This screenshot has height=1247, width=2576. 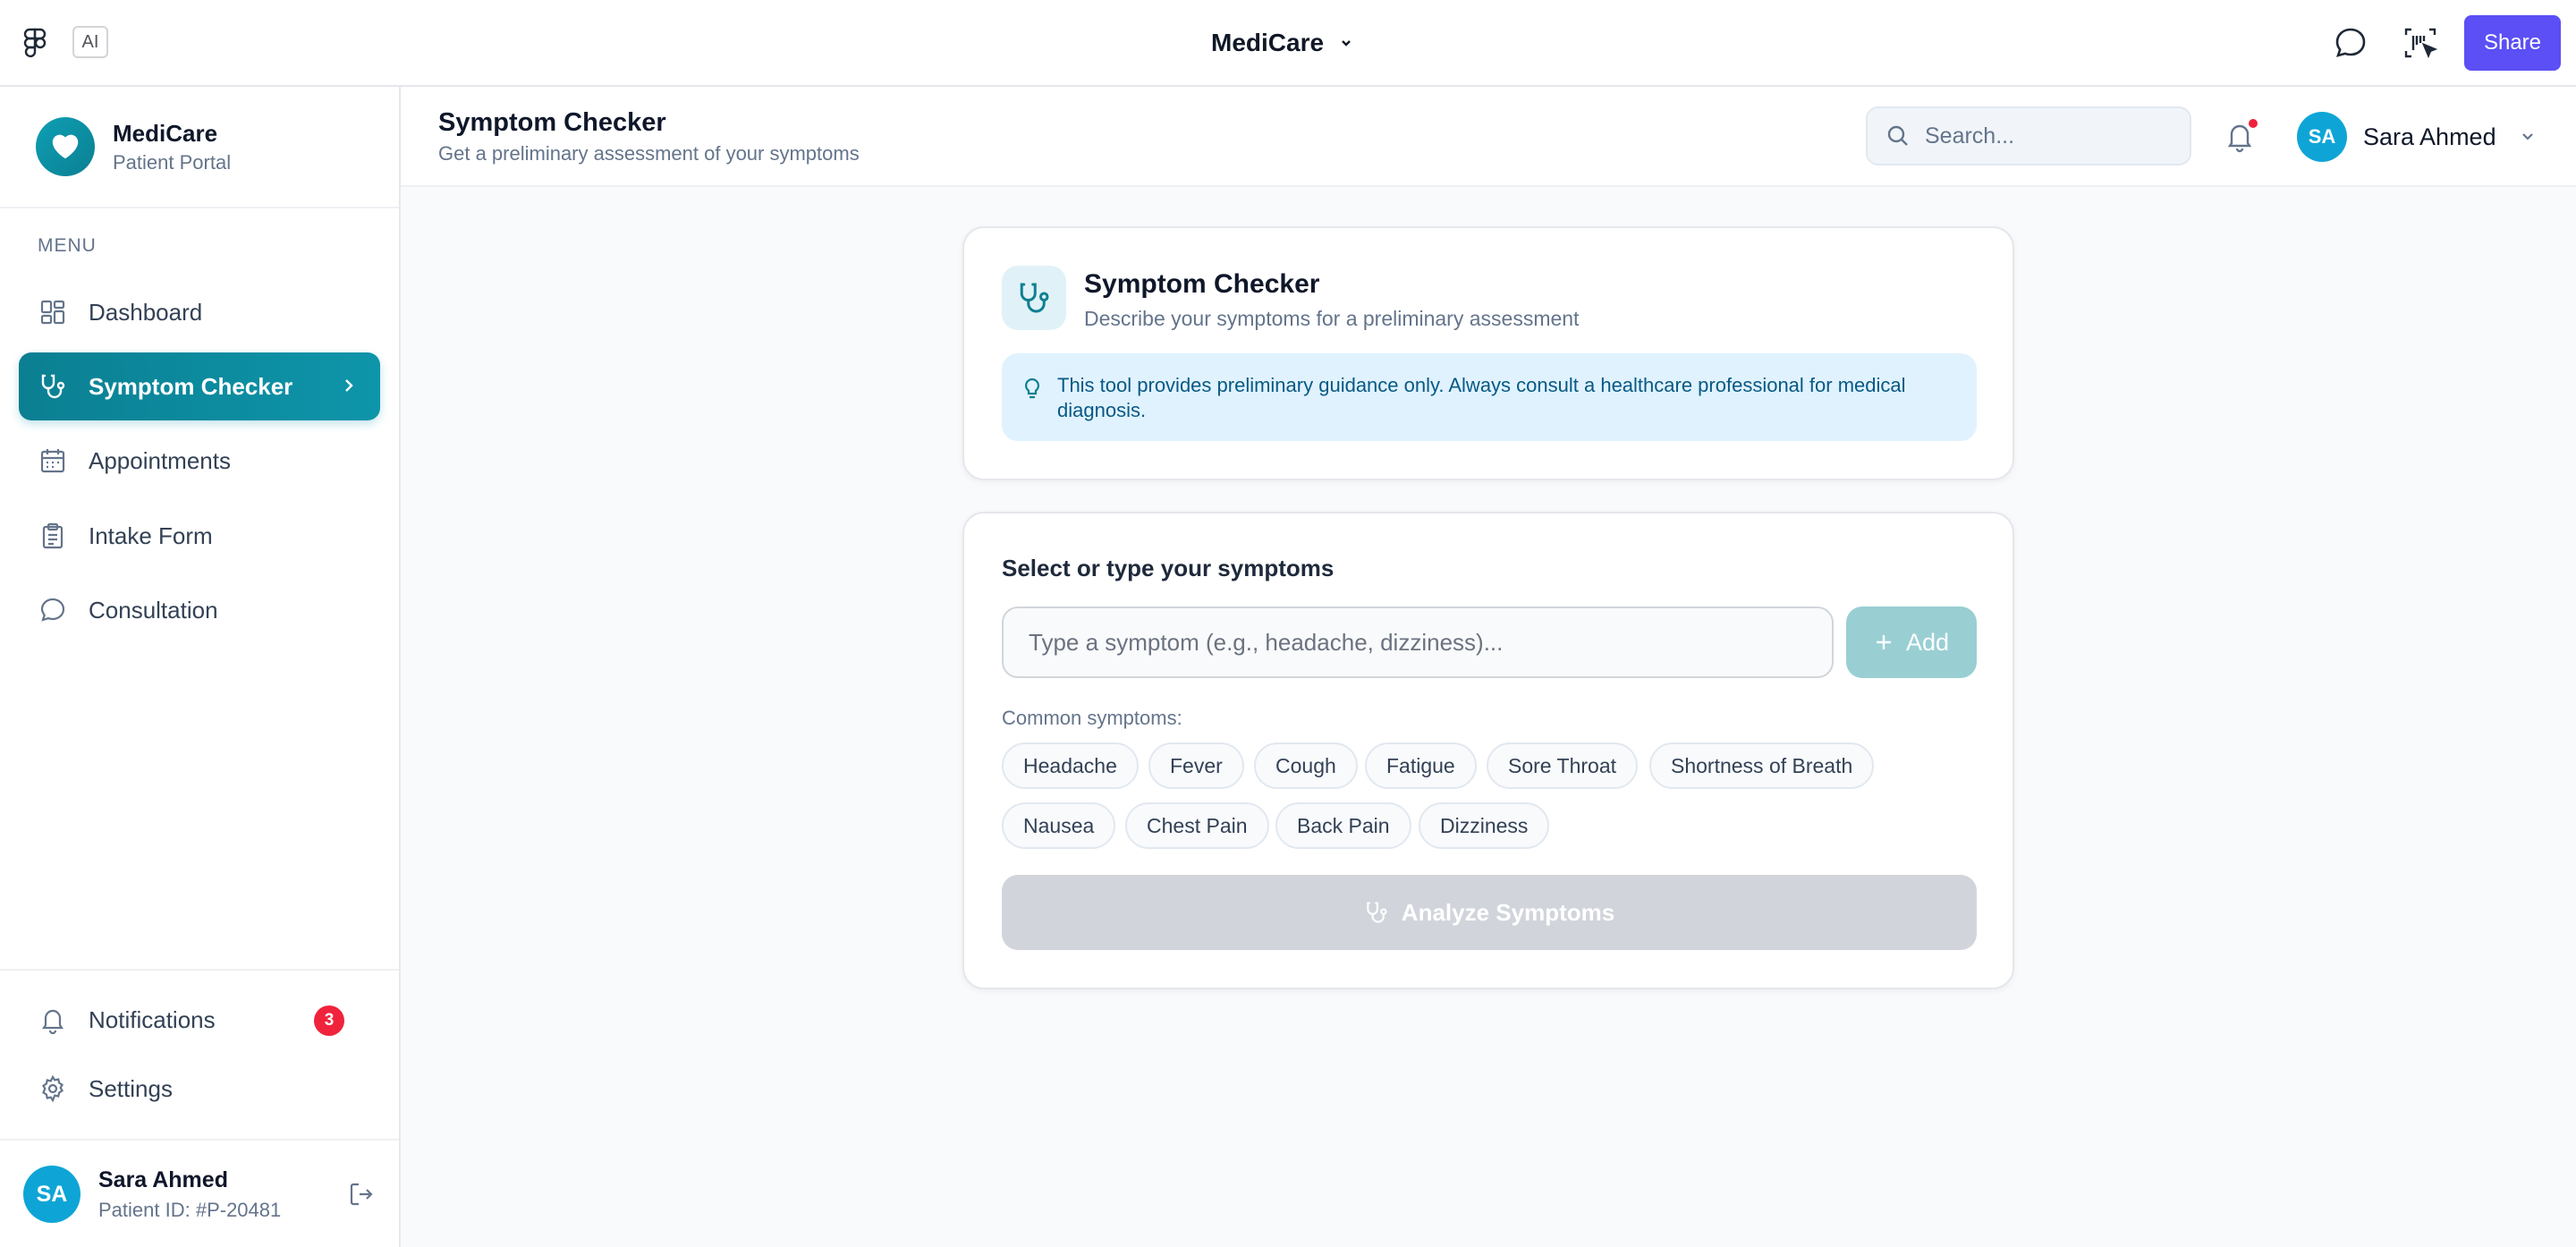 What do you see at coordinates (191, 386) in the screenshot?
I see `sidebar-item-label: Symptom Checker` at bounding box center [191, 386].